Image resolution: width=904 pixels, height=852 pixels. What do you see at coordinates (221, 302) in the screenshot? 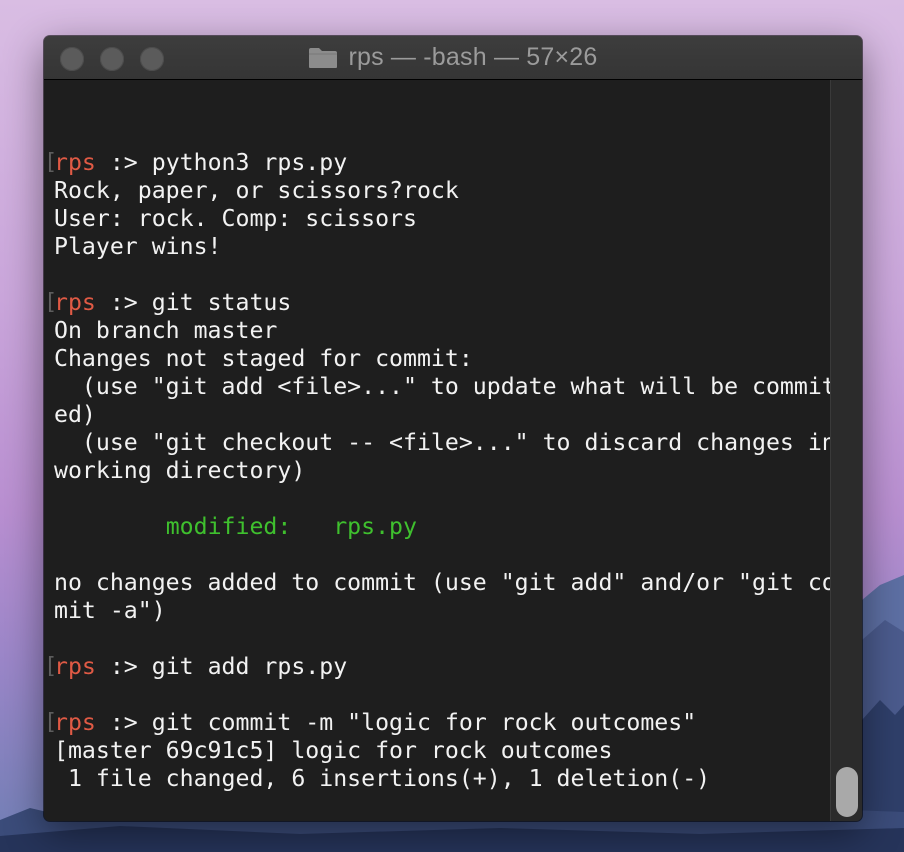
I see `command-text: git status` at bounding box center [221, 302].